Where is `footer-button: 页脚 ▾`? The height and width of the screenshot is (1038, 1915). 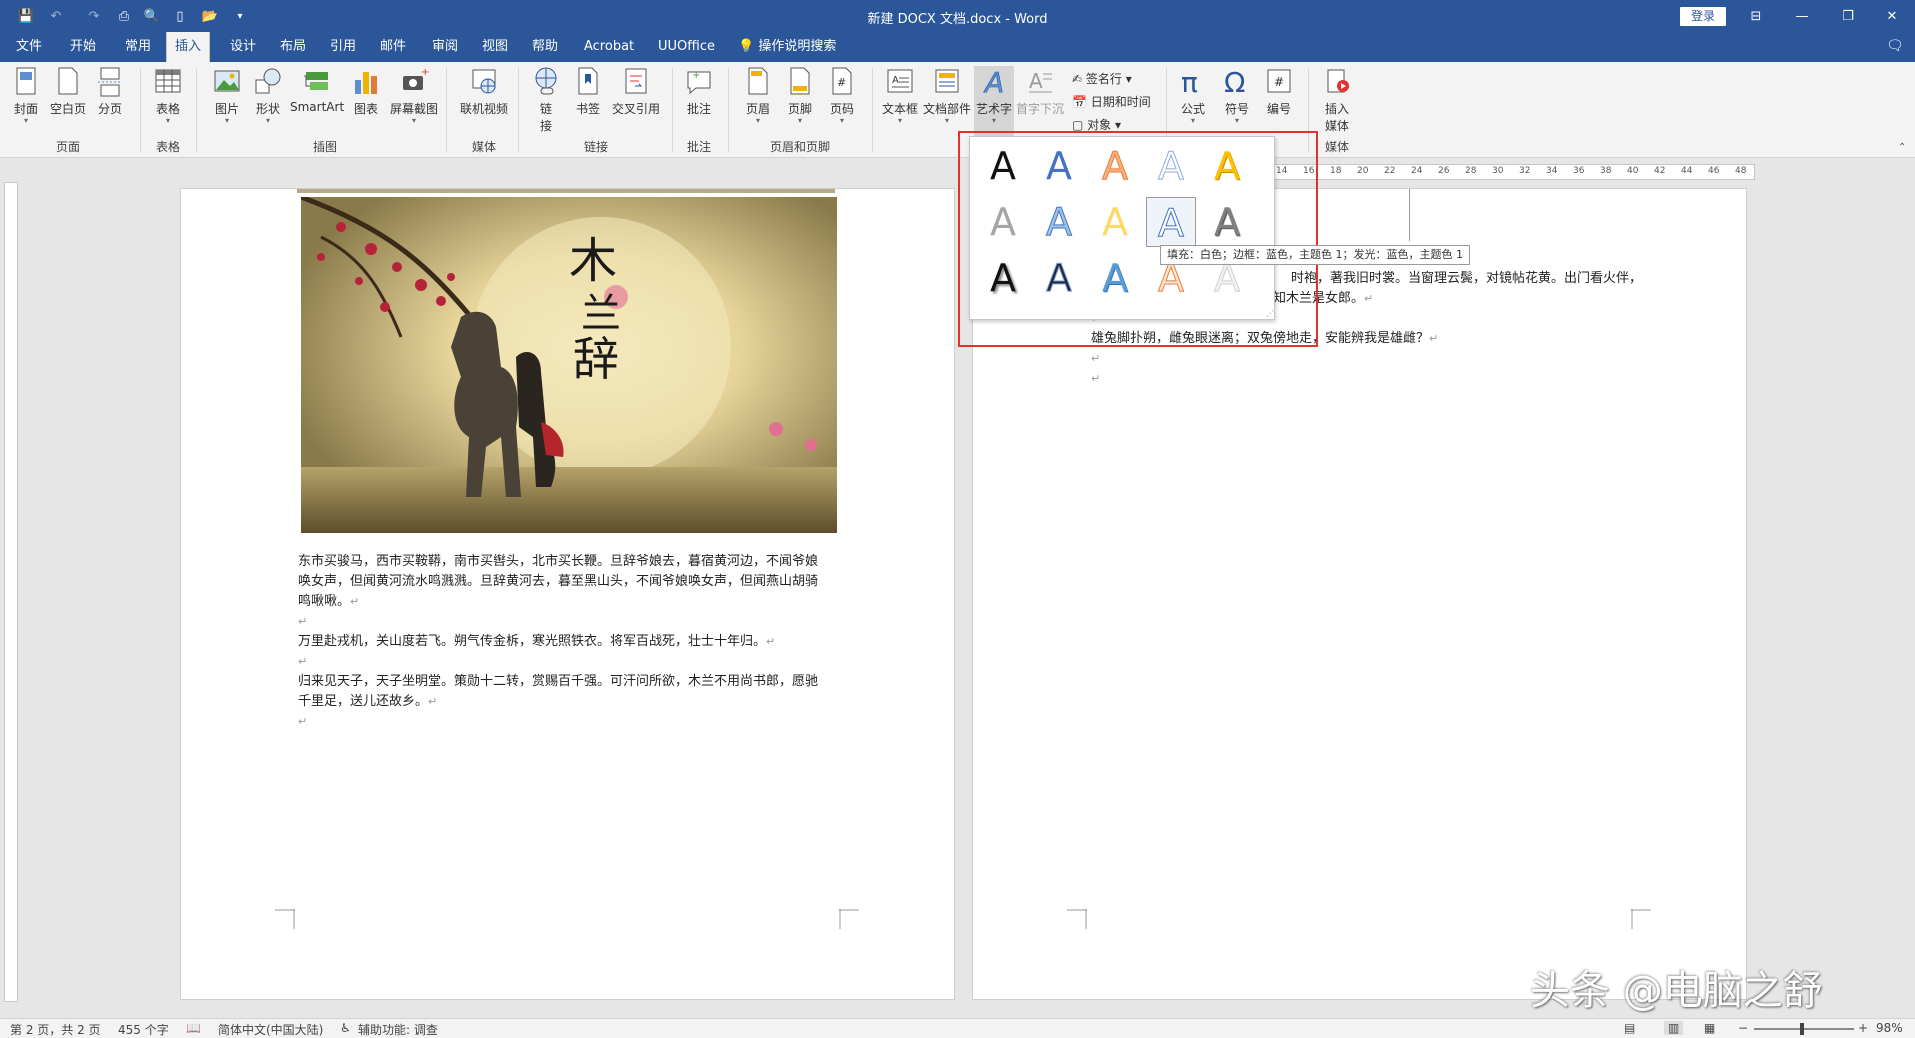 footer-button: 页脚 ▾ is located at coordinates (800, 95).